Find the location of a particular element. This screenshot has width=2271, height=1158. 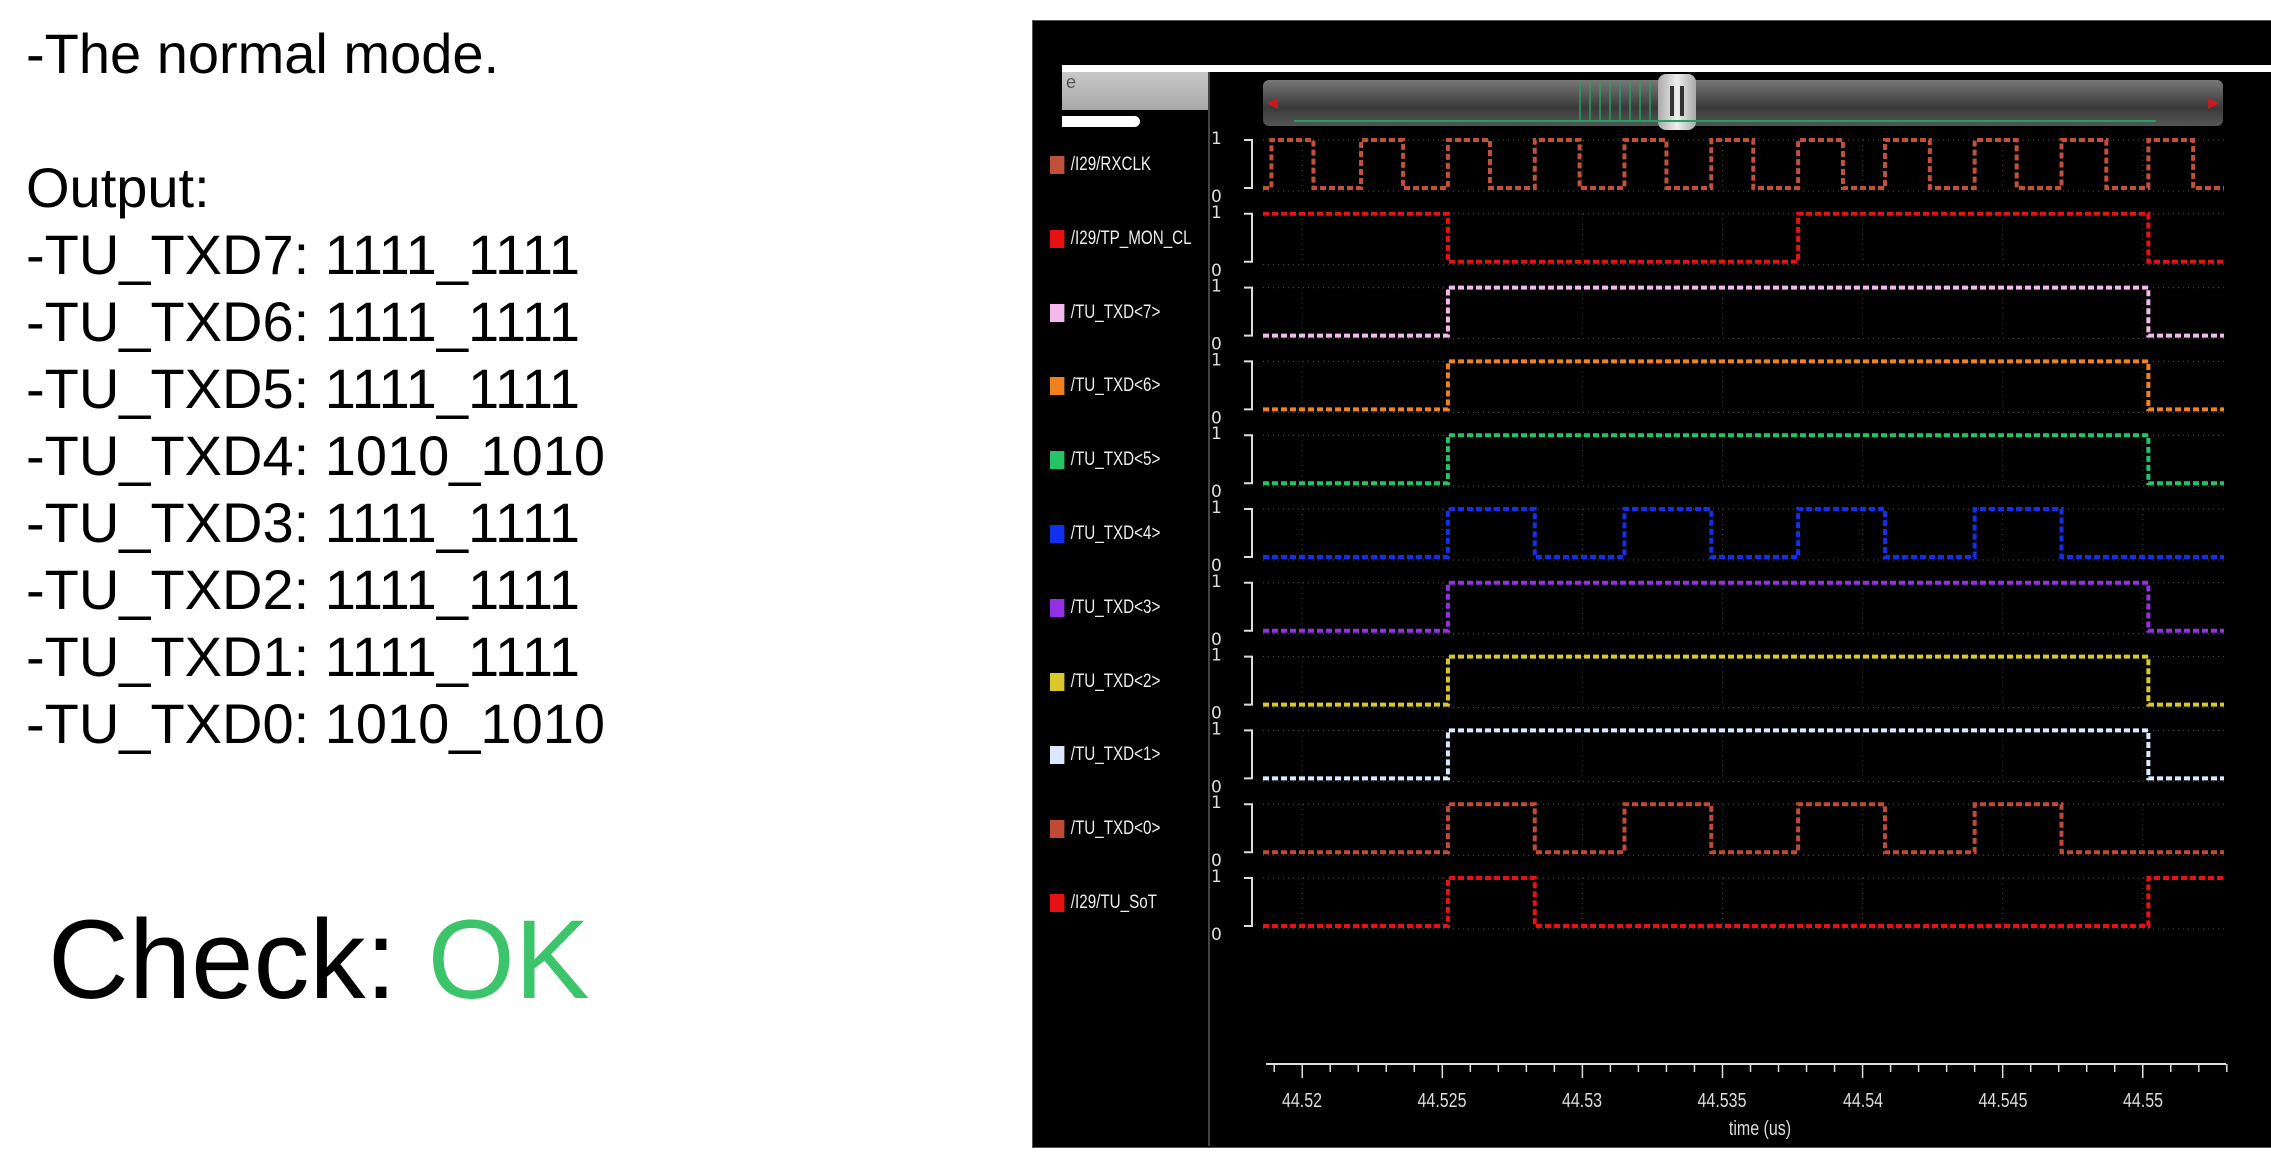

x-tick-label: 44.53 is located at coordinates (1582, 1101).